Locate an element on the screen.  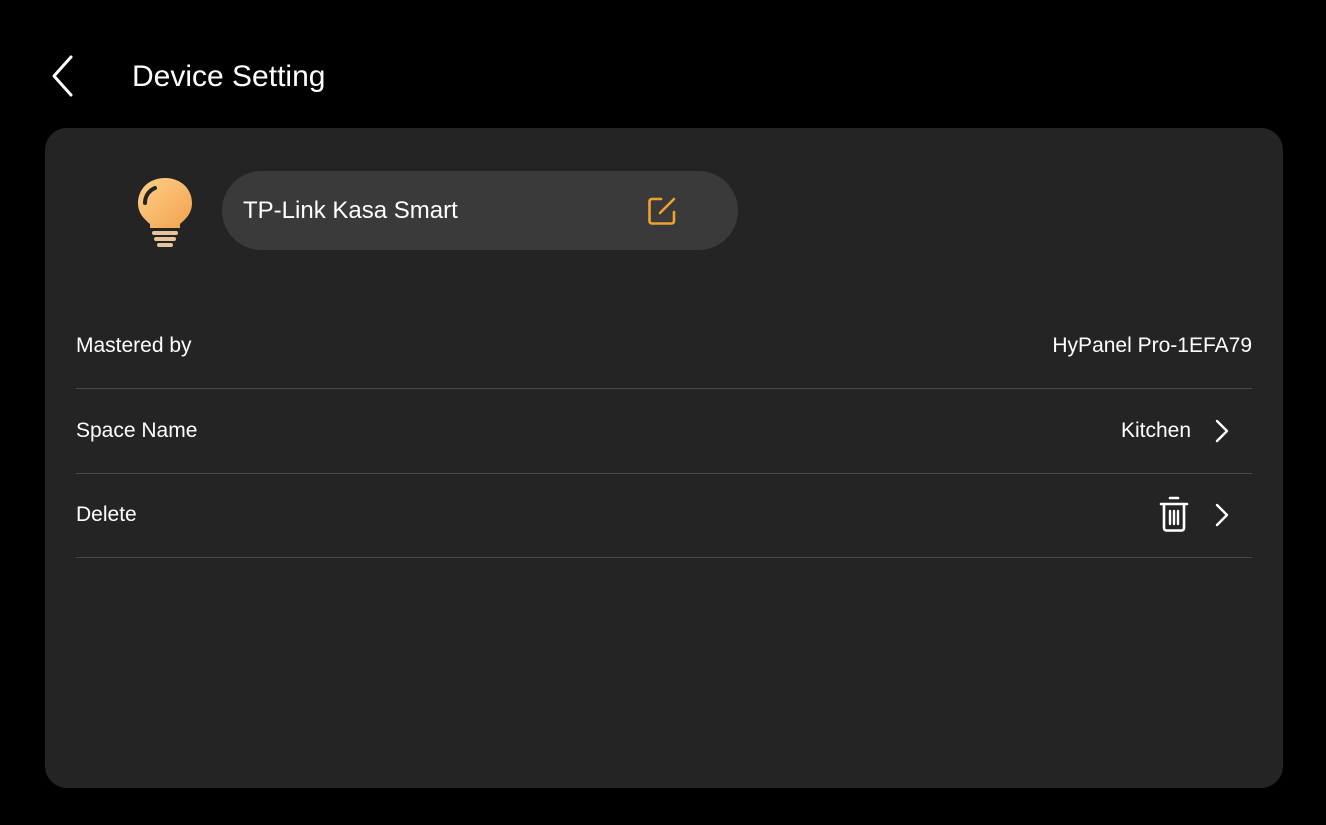
back-button is located at coordinates (62, 76).